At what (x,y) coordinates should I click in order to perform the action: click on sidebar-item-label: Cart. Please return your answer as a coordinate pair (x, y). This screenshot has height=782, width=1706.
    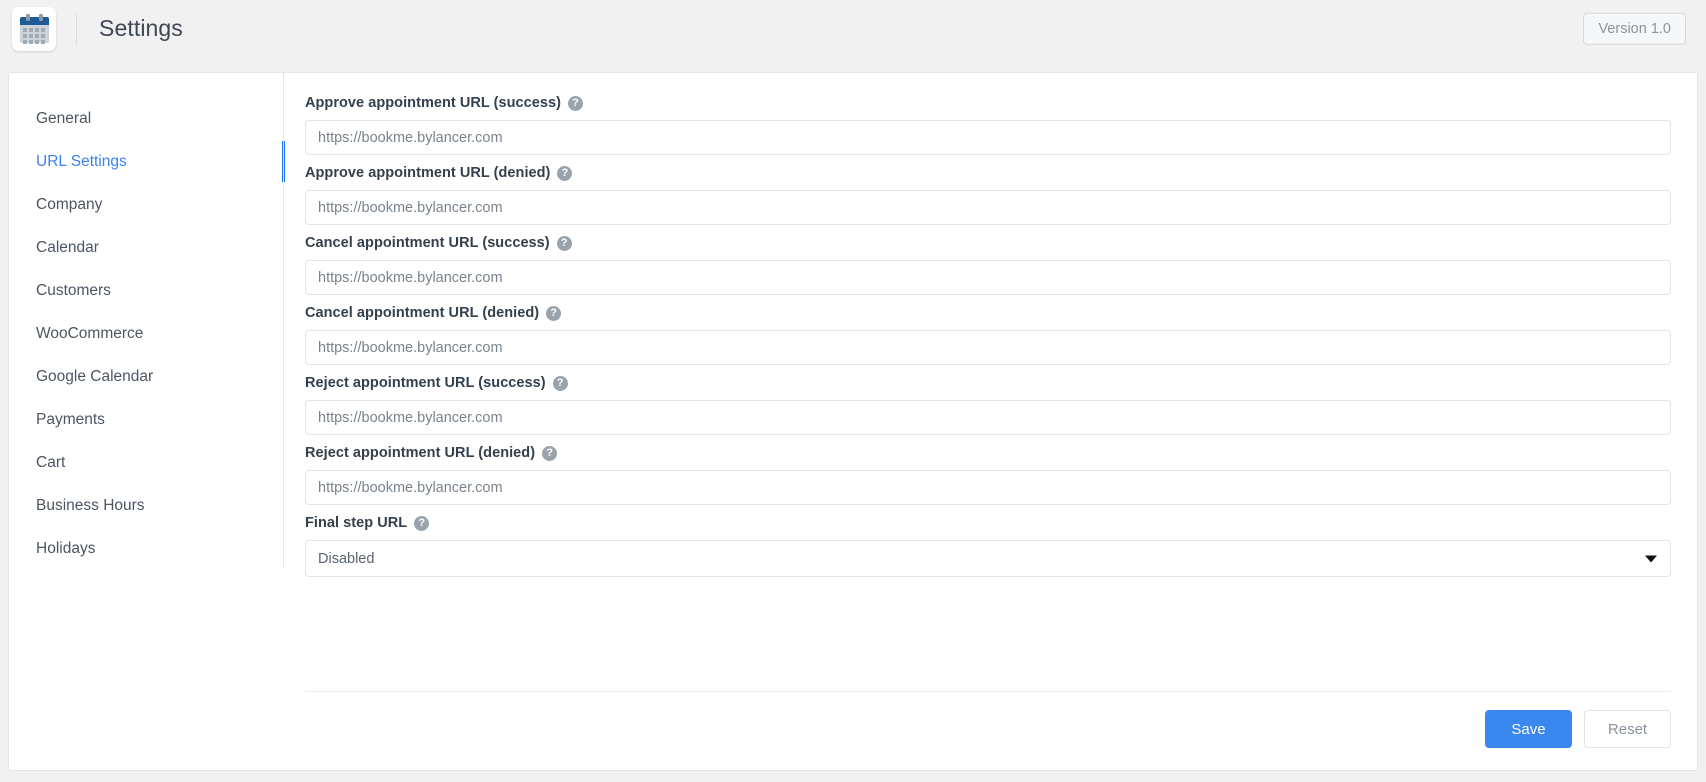
    Looking at the image, I should click on (51, 462).